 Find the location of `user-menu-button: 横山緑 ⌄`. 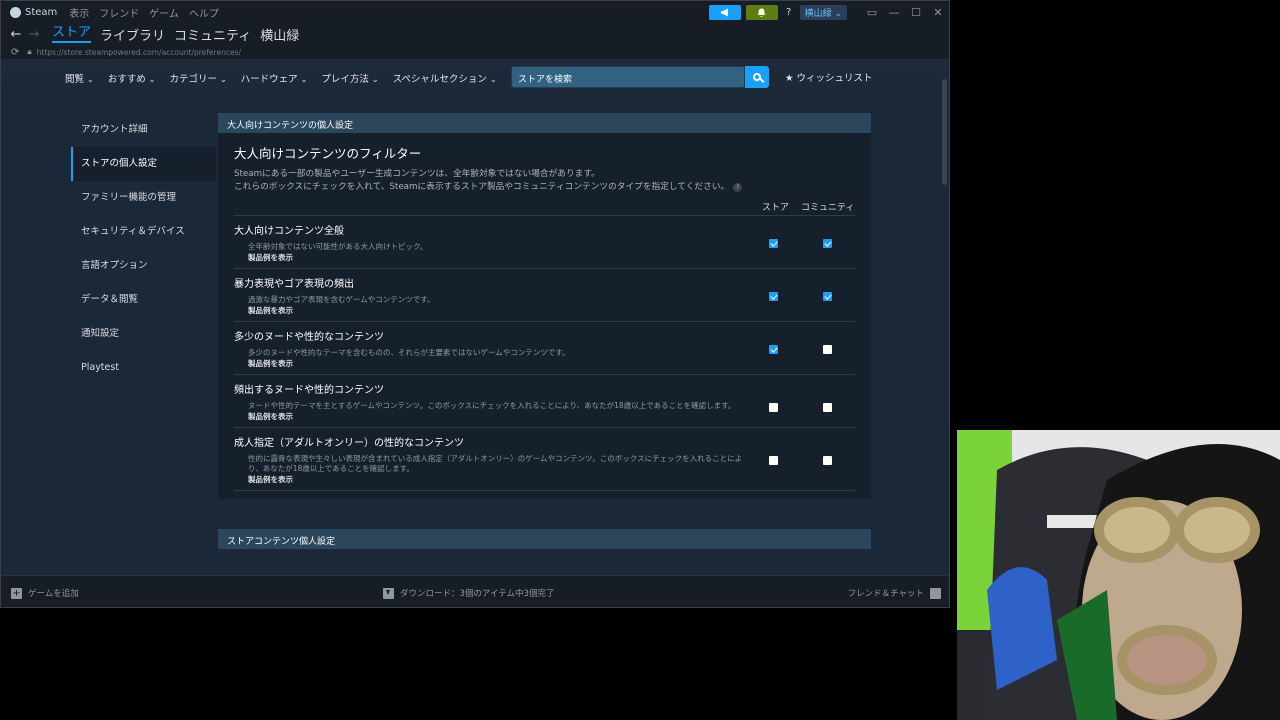

user-menu-button: 横山緑 ⌄ is located at coordinates (823, 12).